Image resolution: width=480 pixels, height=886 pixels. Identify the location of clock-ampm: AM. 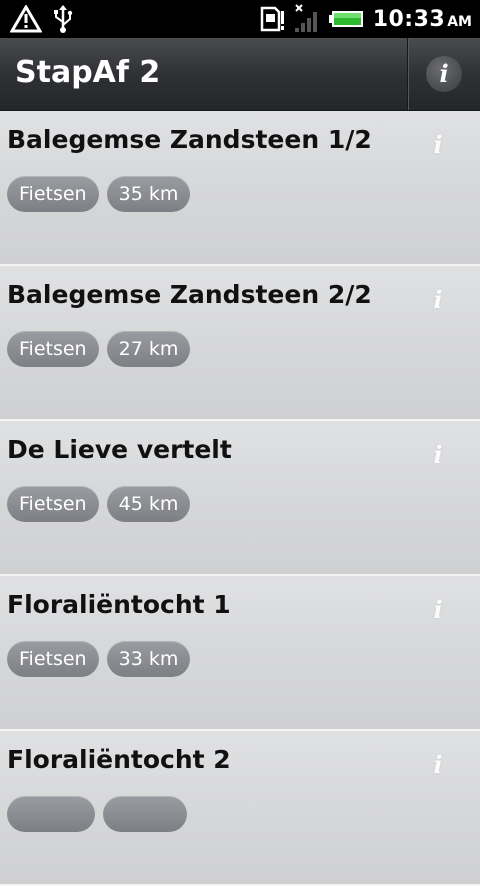
(459, 21).